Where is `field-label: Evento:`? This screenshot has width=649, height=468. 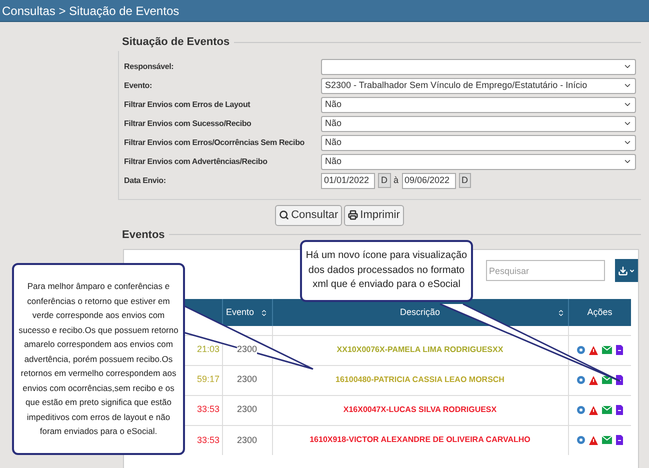 field-label: Evento: is located at coordinates (138, 86).